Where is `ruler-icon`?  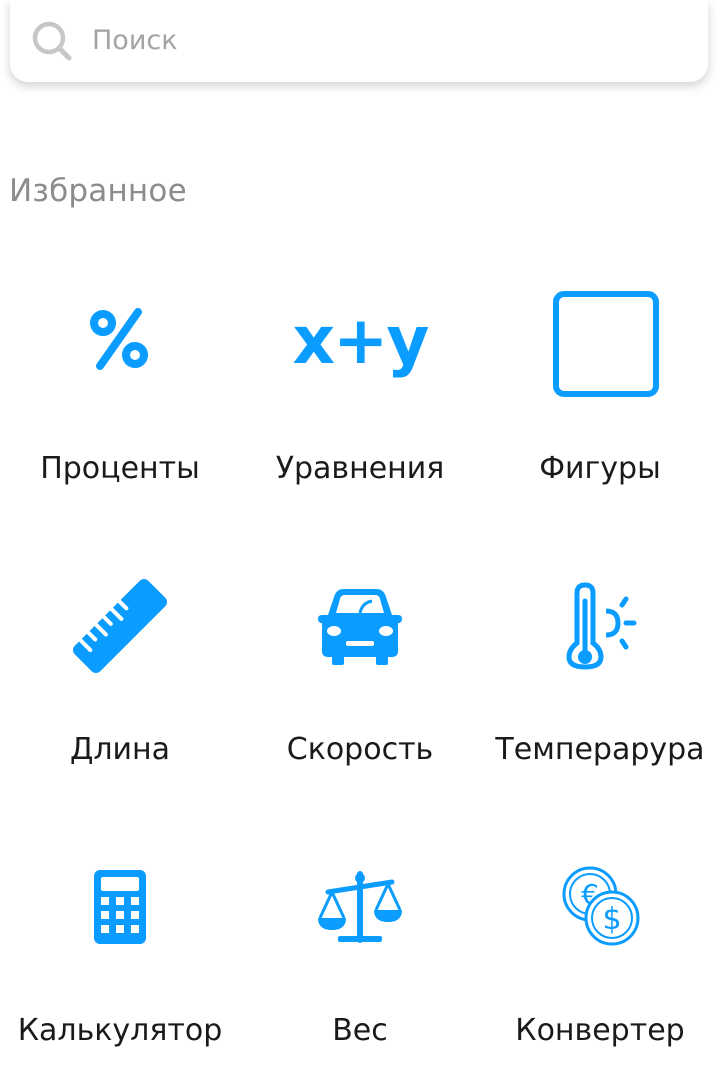
ruler-icon is located at coordinates (120, 626).